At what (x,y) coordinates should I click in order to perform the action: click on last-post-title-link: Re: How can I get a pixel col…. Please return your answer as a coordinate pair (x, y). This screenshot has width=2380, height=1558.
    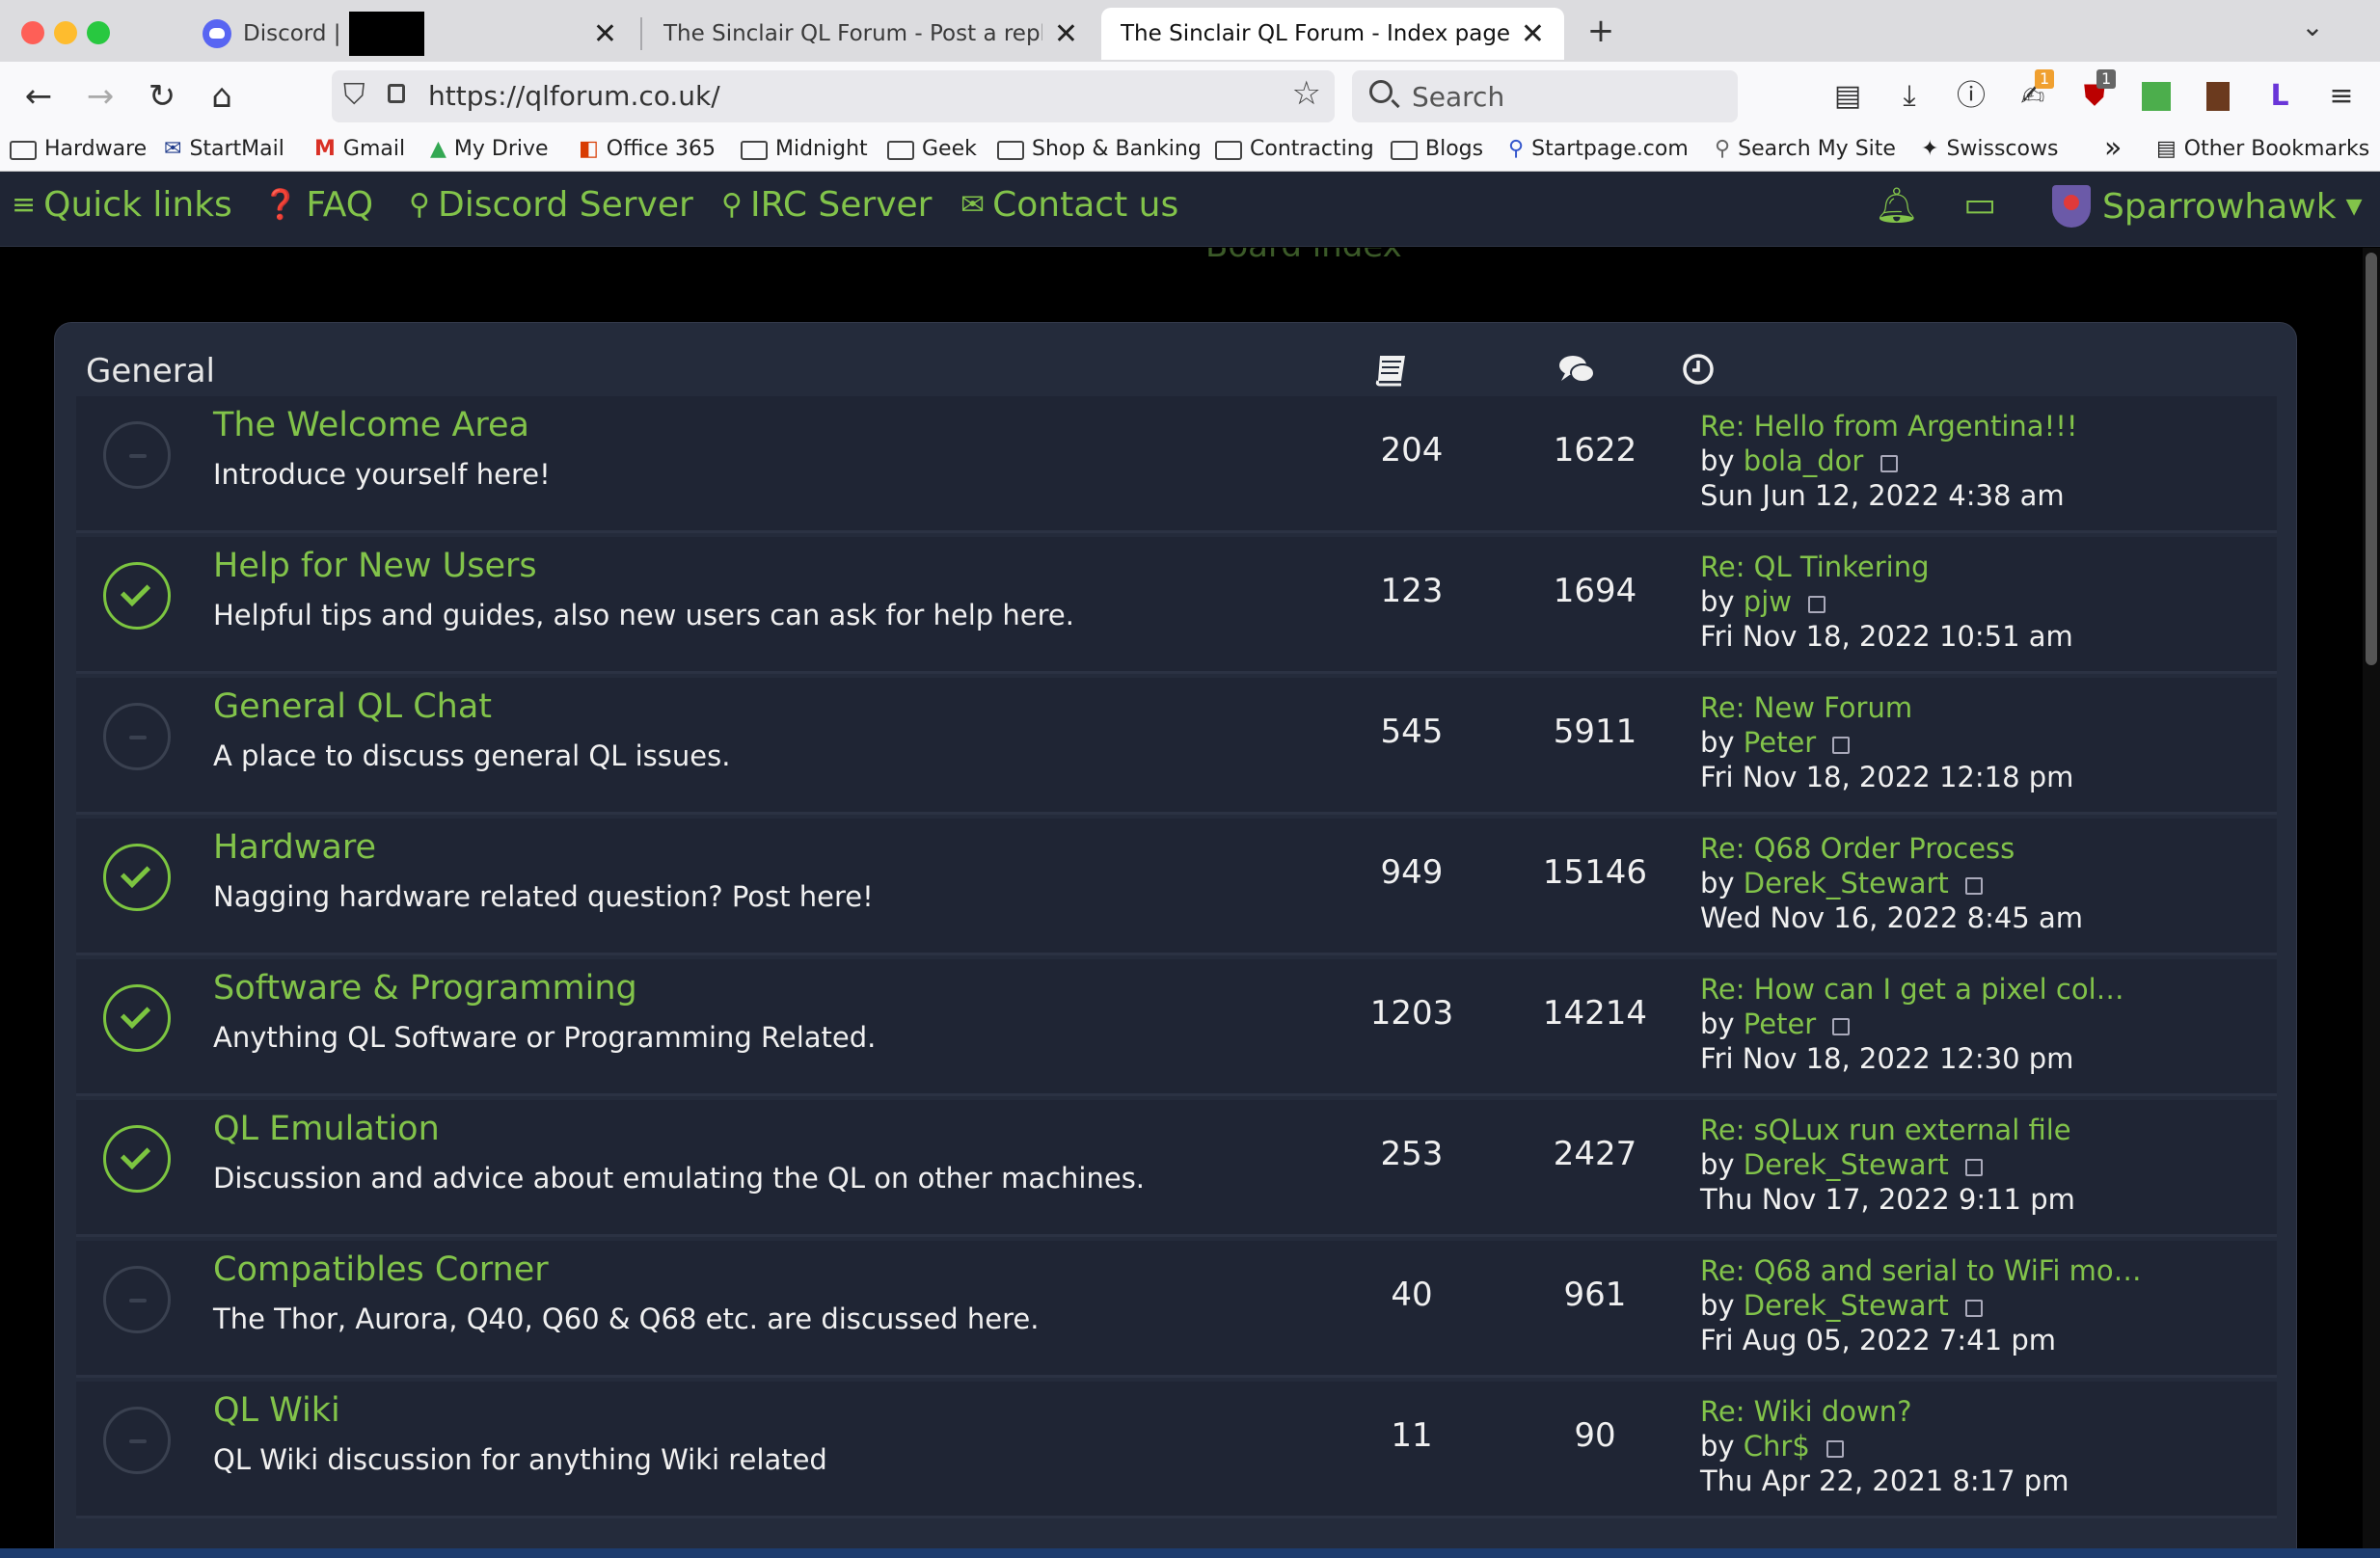
    Looking at the image, I should click on (1912, 989).